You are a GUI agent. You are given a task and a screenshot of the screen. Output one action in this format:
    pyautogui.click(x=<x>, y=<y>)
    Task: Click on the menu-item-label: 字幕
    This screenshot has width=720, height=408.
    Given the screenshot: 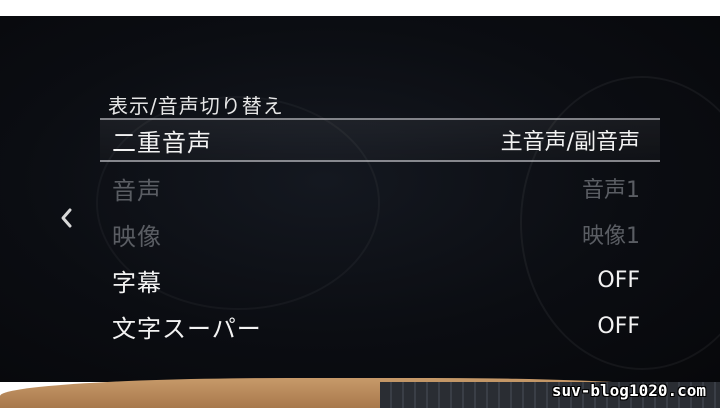 What is the action you would take?
    pyautogui.click(x=137, y=282)
    